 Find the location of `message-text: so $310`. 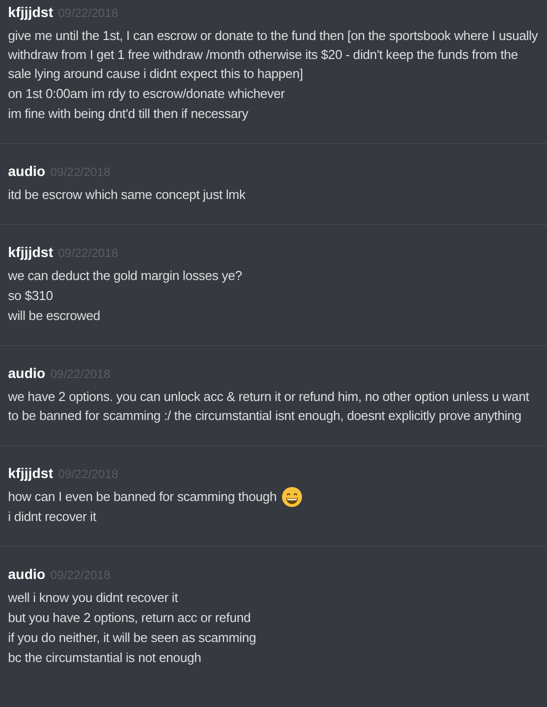

message-text: so $310 is located at coordinates (30, 295).